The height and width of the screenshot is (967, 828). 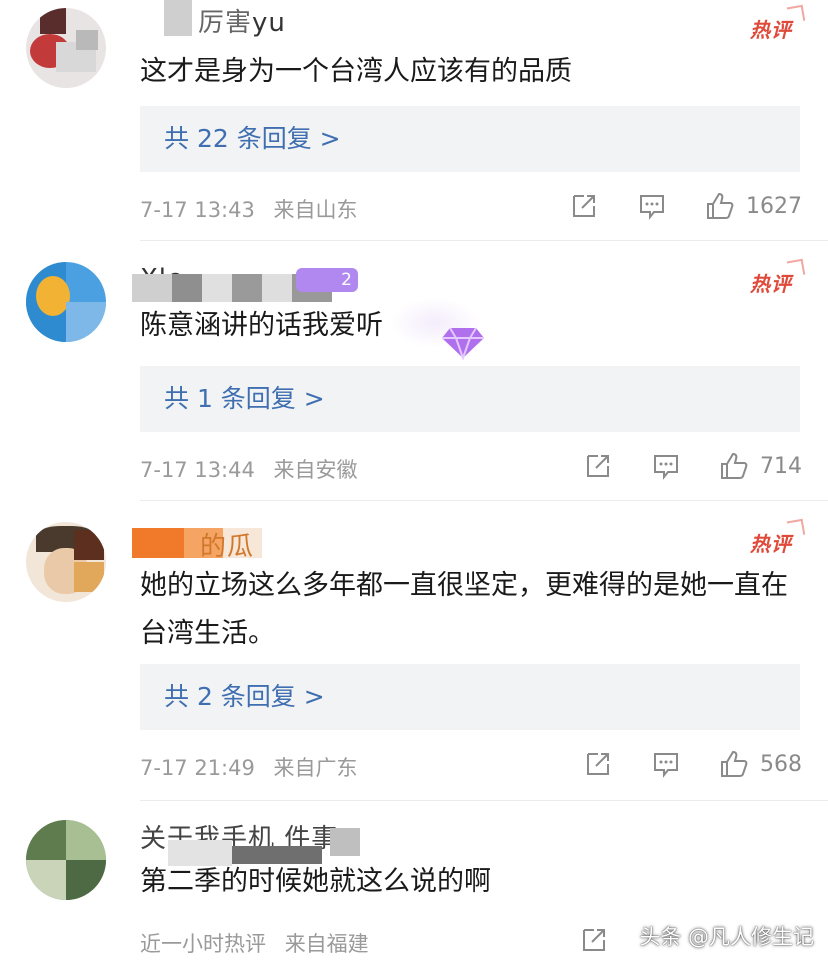 I want to click on action-bar: 1627, so click(x=667, y=206).